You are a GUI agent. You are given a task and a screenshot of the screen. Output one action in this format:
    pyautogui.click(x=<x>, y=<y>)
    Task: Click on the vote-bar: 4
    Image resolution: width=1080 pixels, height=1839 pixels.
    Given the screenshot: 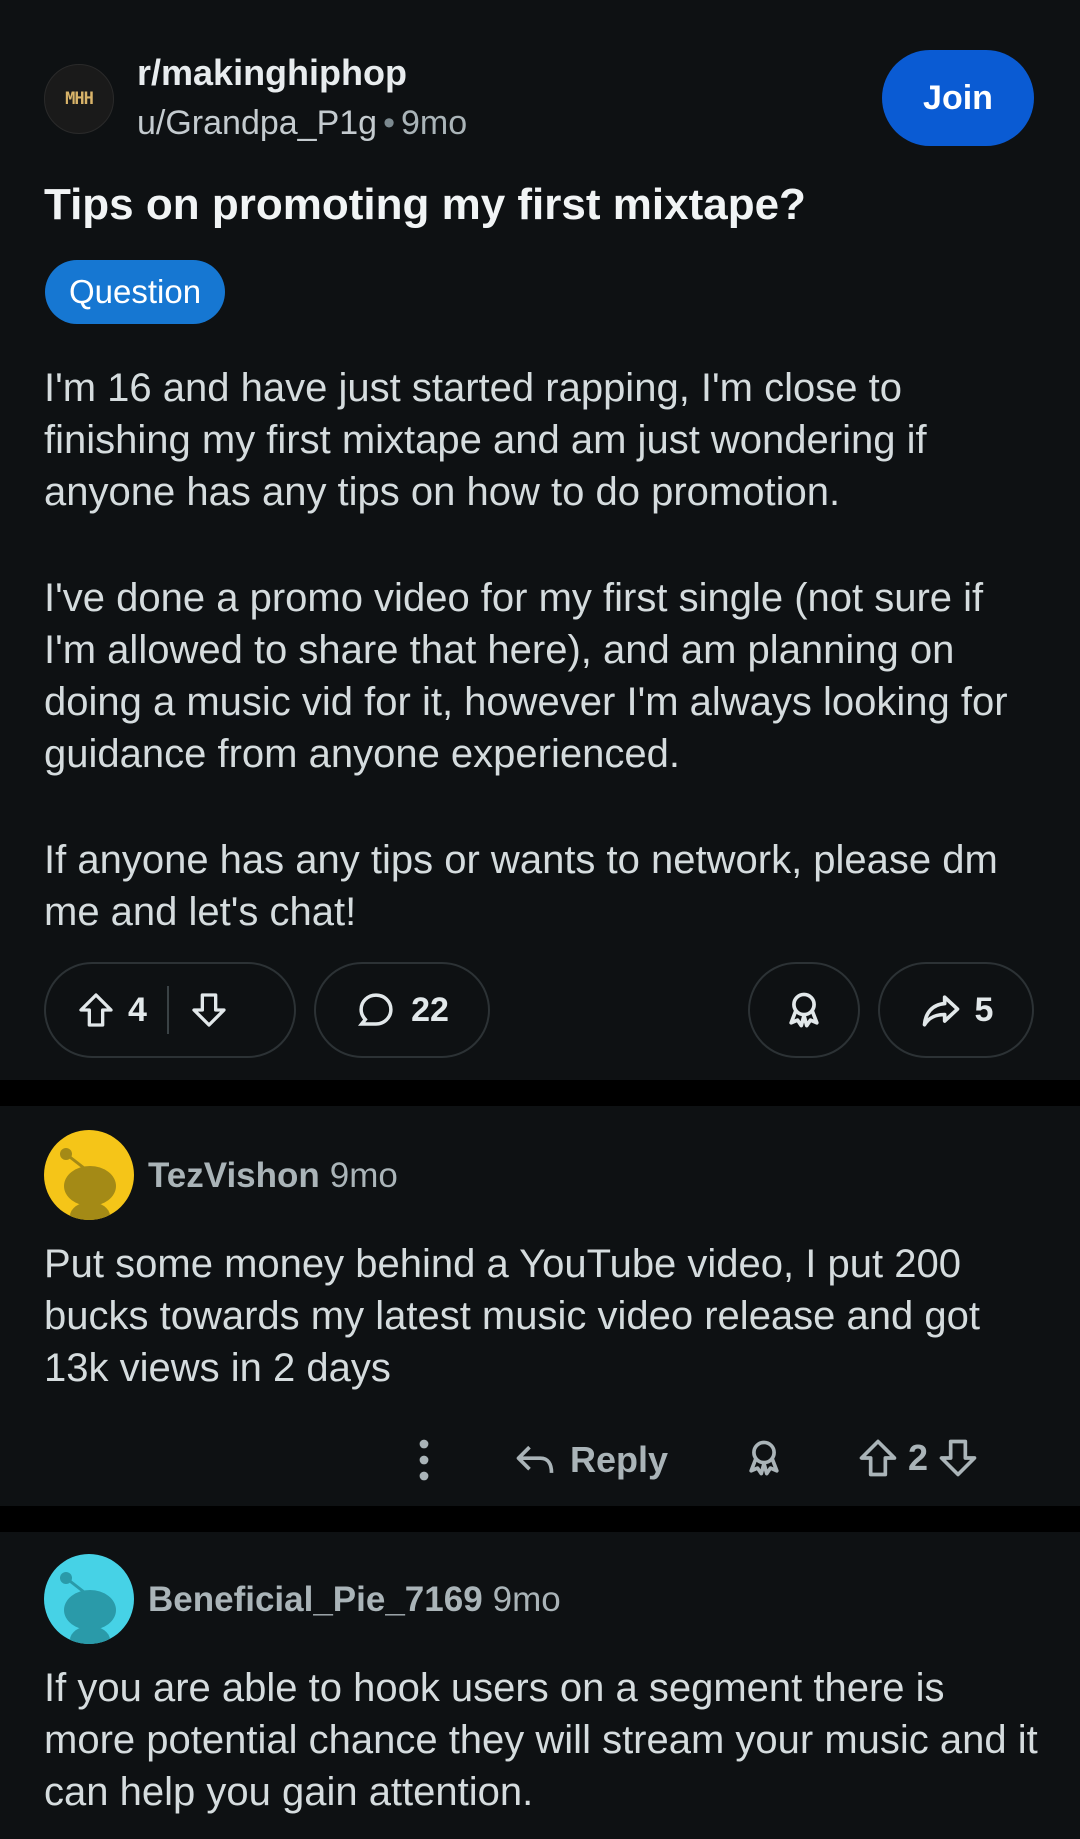 What is the action you would take?
    pyautogui.click(x=170, y=1010)
    